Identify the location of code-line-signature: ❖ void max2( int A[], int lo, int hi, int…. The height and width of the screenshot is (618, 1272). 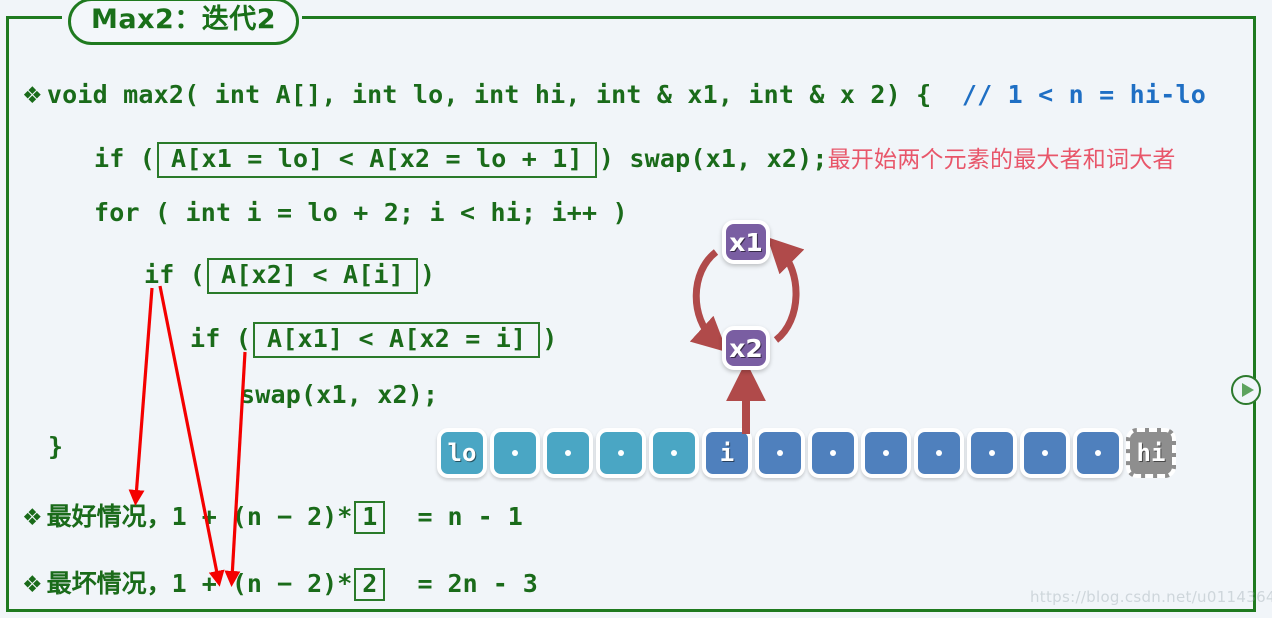
(614, 94).